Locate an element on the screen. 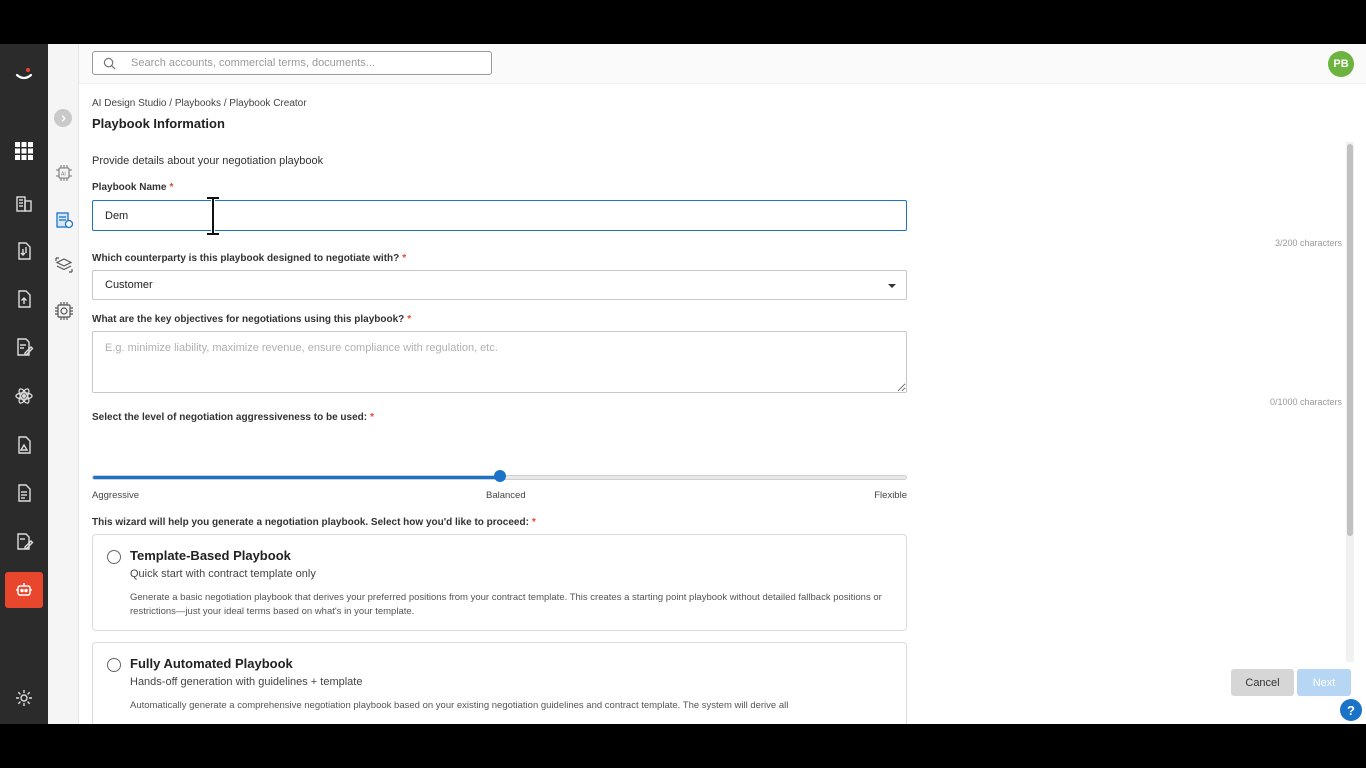 The width and height of the screenshot is (1366, 768). content-scrollbar is located at coordinates (1350, 402).